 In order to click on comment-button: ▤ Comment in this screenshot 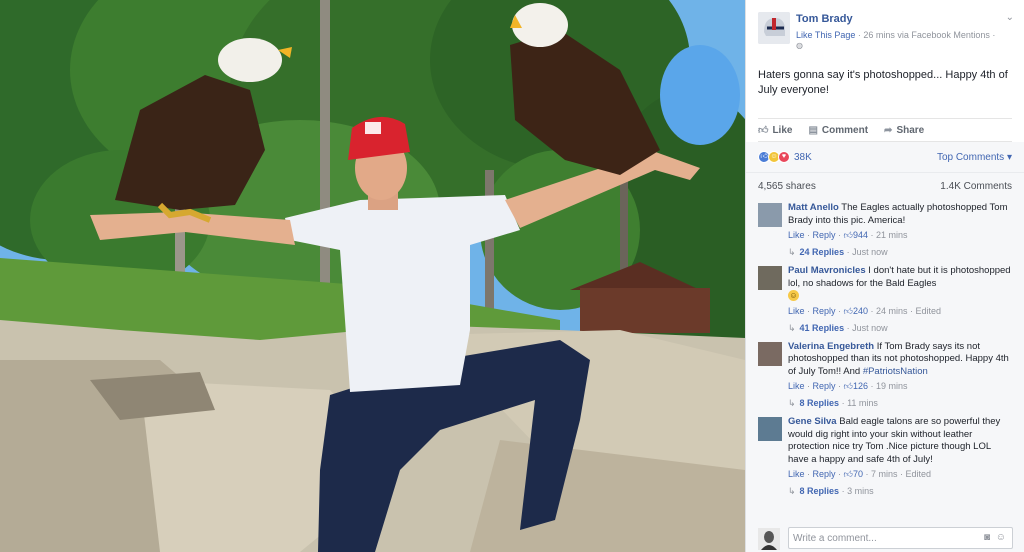, I will do `click(838, 130)`.